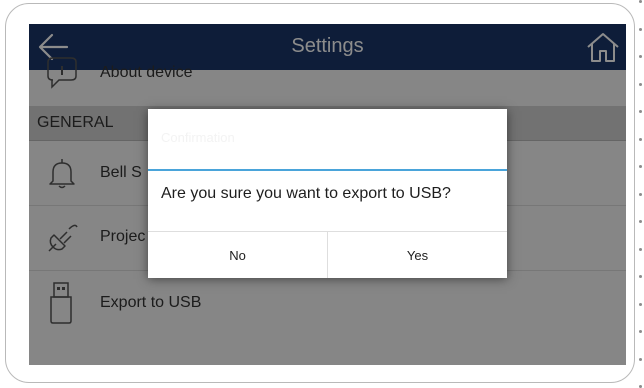  I want to click on no-button: No, so click(237, 255).